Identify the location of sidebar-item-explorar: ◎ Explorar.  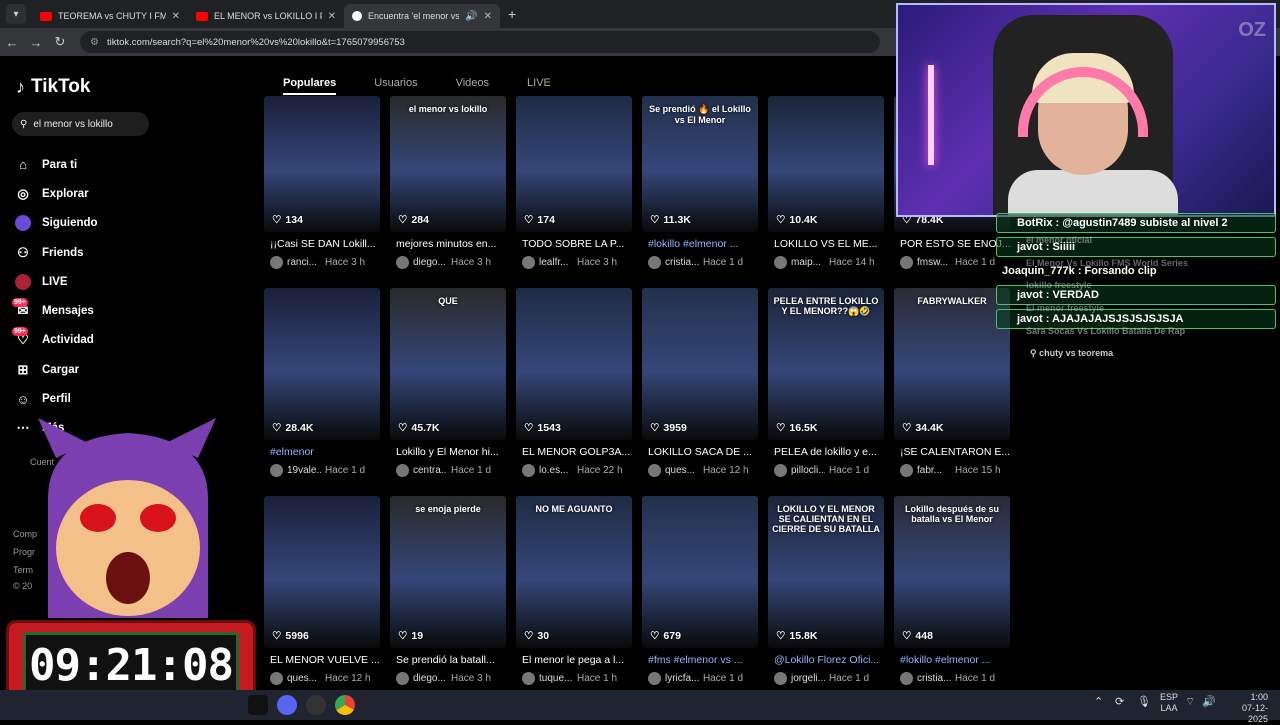
(56, 193).